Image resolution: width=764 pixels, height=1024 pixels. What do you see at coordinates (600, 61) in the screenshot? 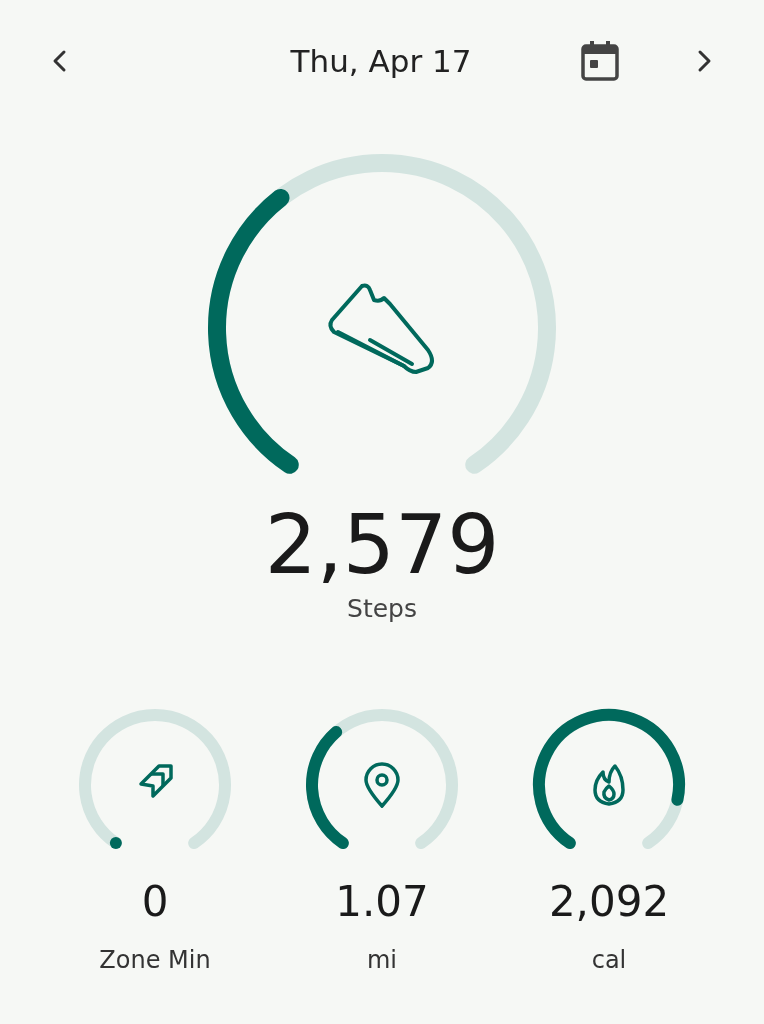
I see `calendar-icon` at bounding box center [600, 61].